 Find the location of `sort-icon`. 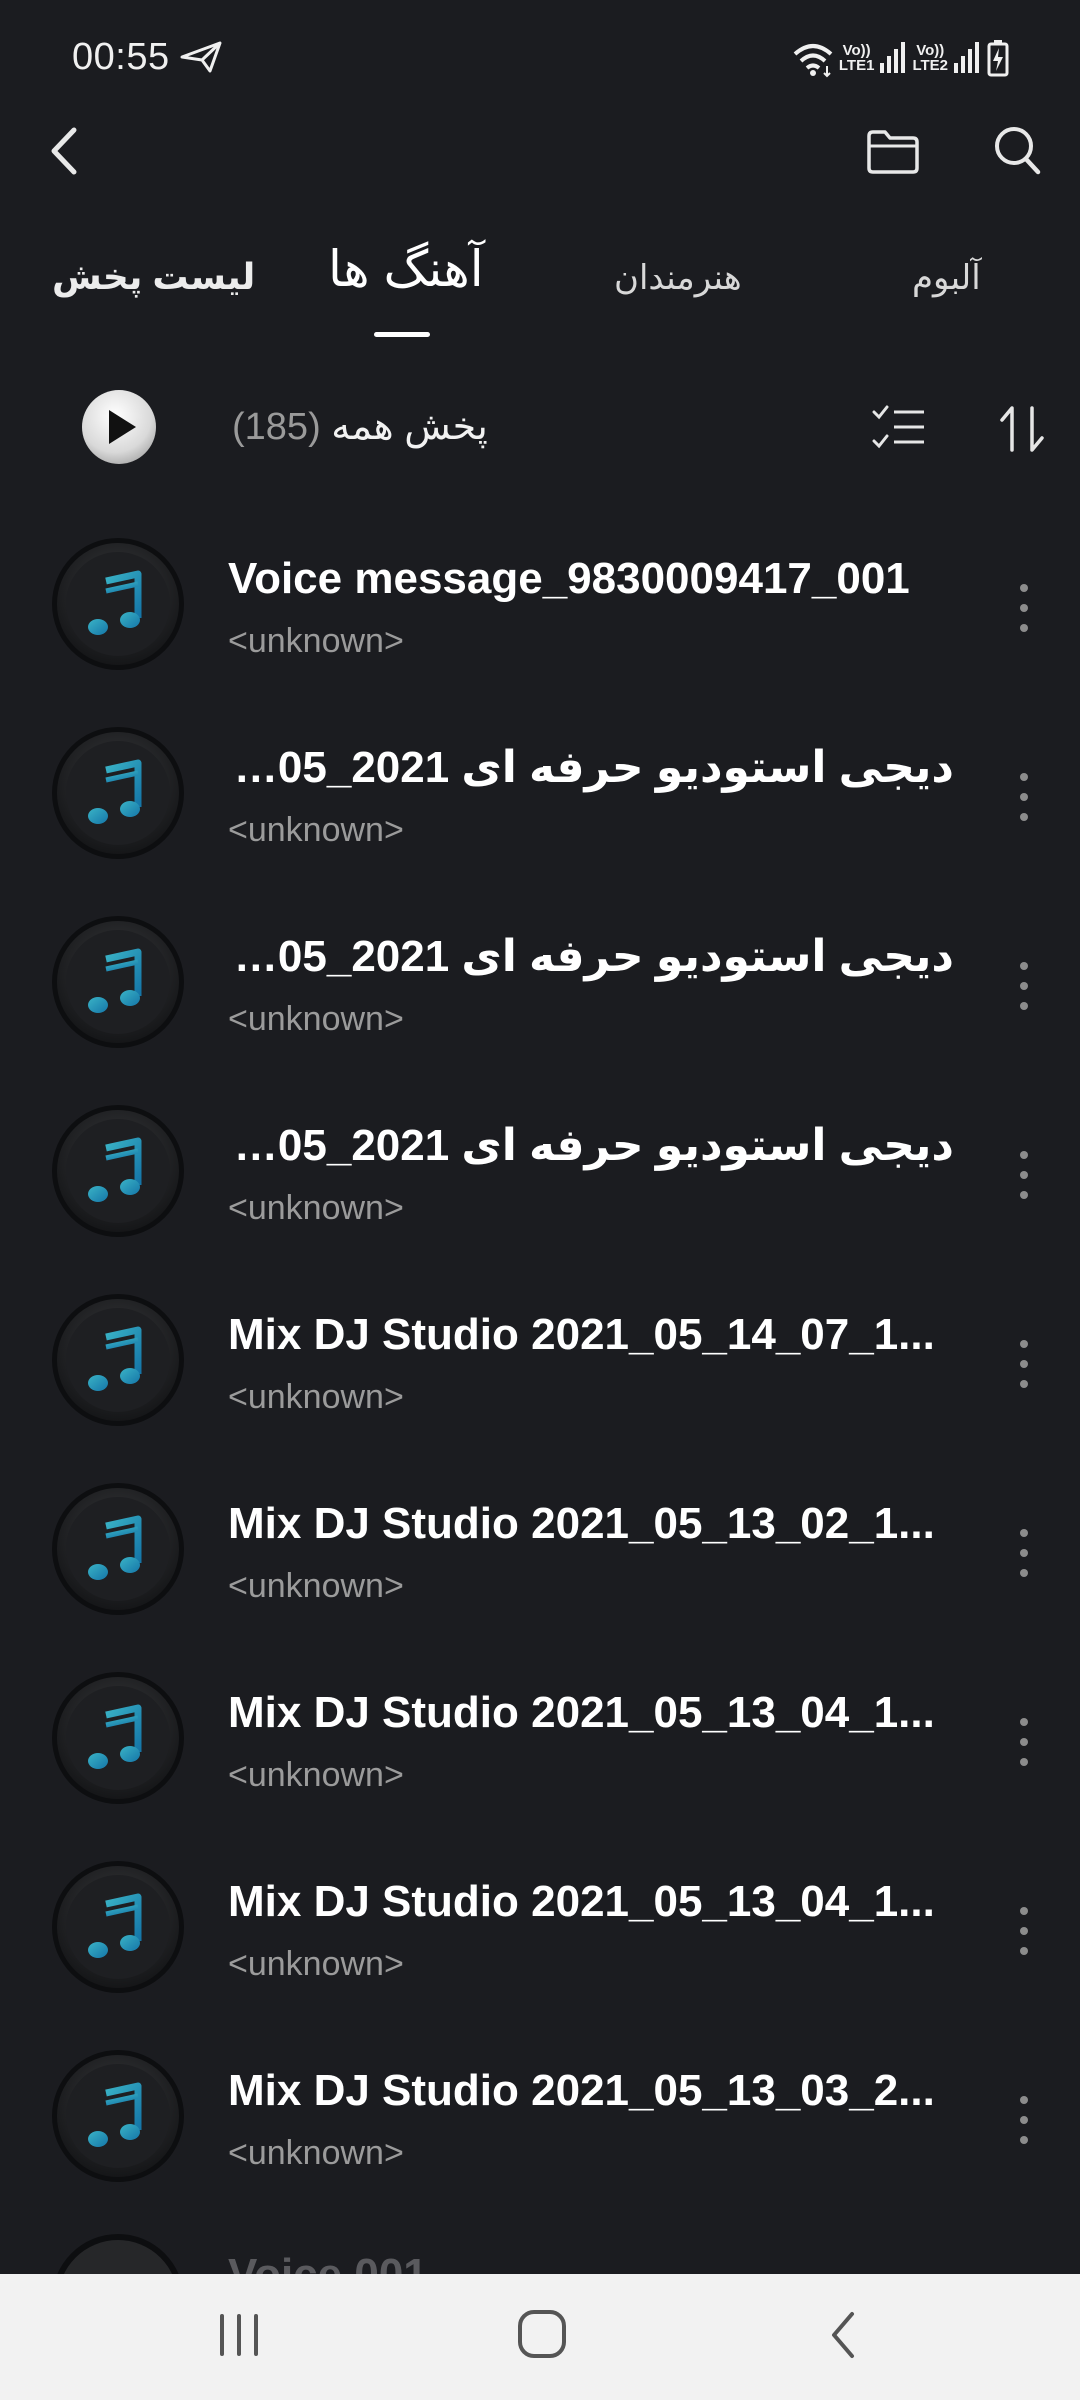

sort-icon is located at coordinates (1022, 429).